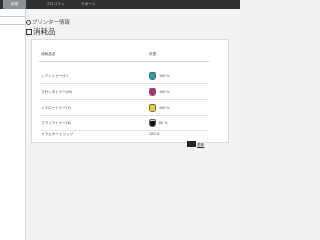 The image size is (320, 240). I want to click on supply-level: 80 %, so click(163, 123).